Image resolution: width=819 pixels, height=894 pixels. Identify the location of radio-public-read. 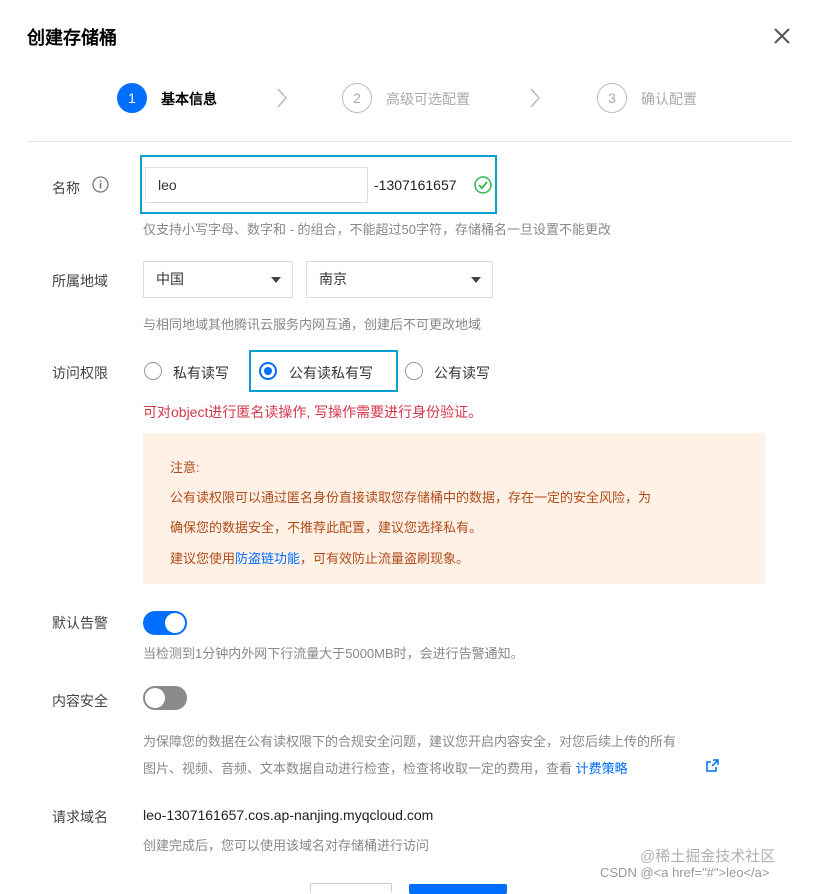
(268, 371).